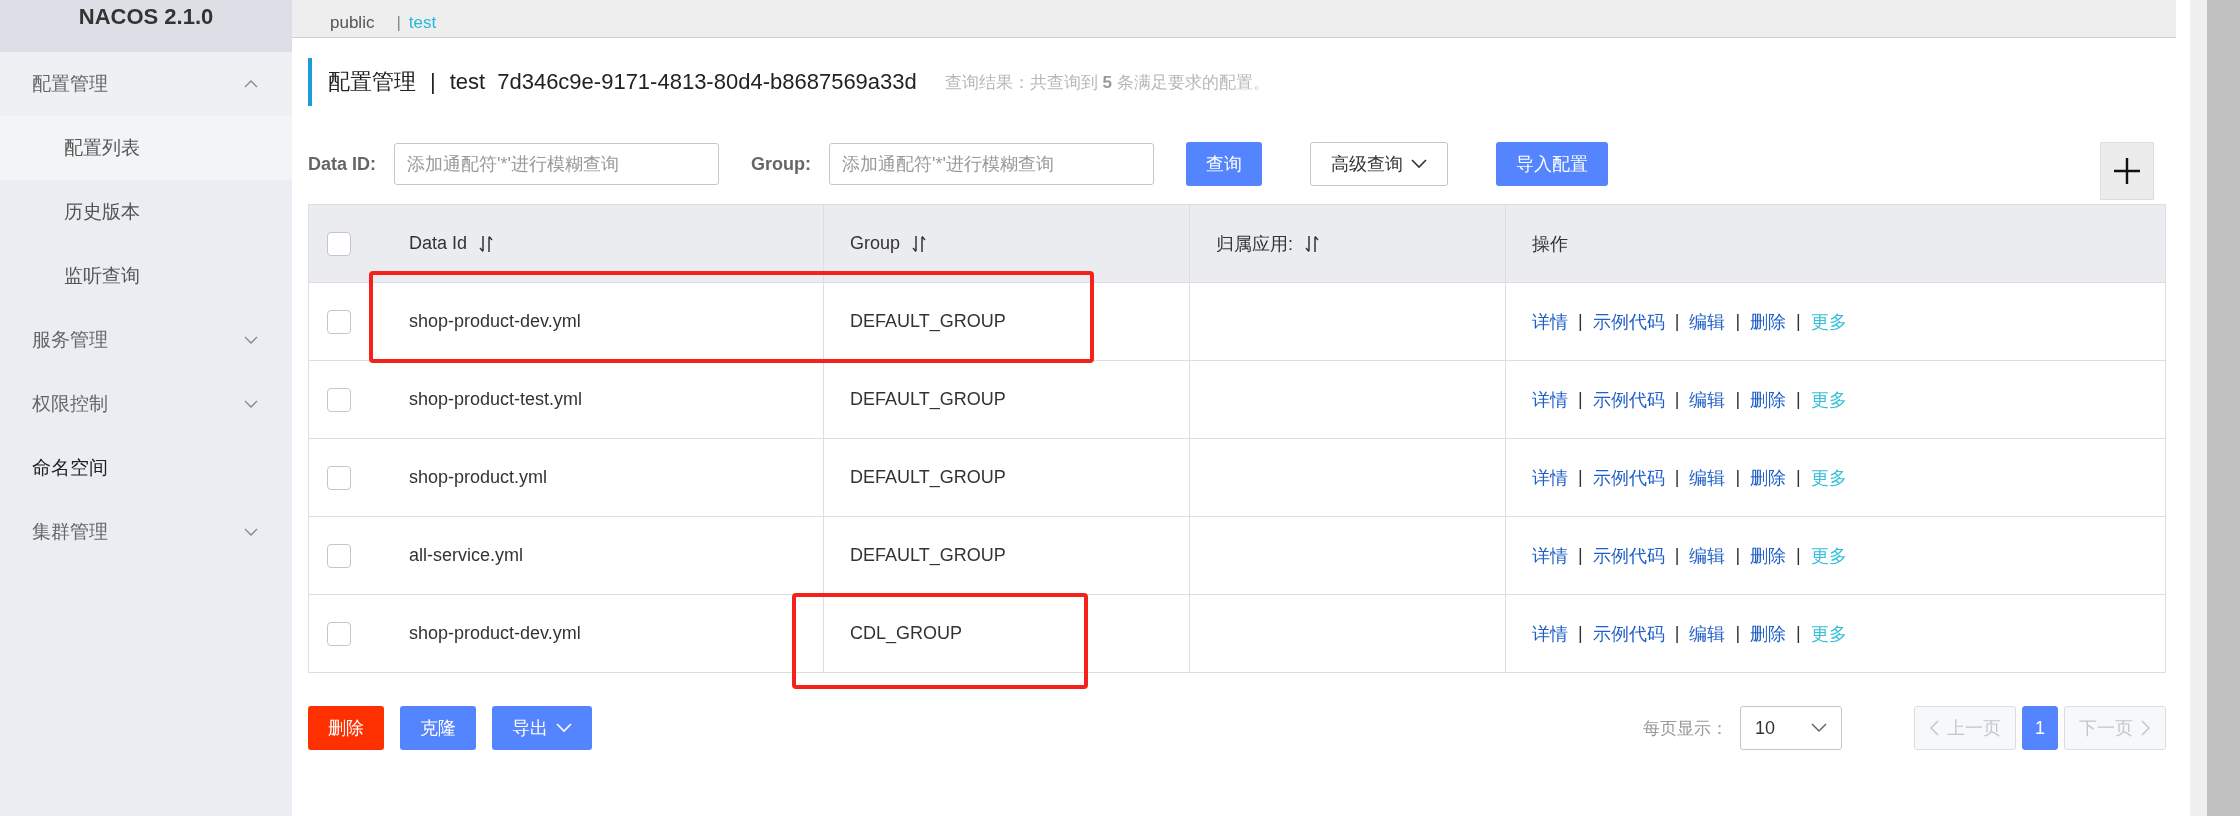 The height and width of the screenshot is (816, 2240). What do you see at coordinates (2223, 408) in the screenshot?
I see `scrollbar-thumb` at bounding box center [2223, 408].